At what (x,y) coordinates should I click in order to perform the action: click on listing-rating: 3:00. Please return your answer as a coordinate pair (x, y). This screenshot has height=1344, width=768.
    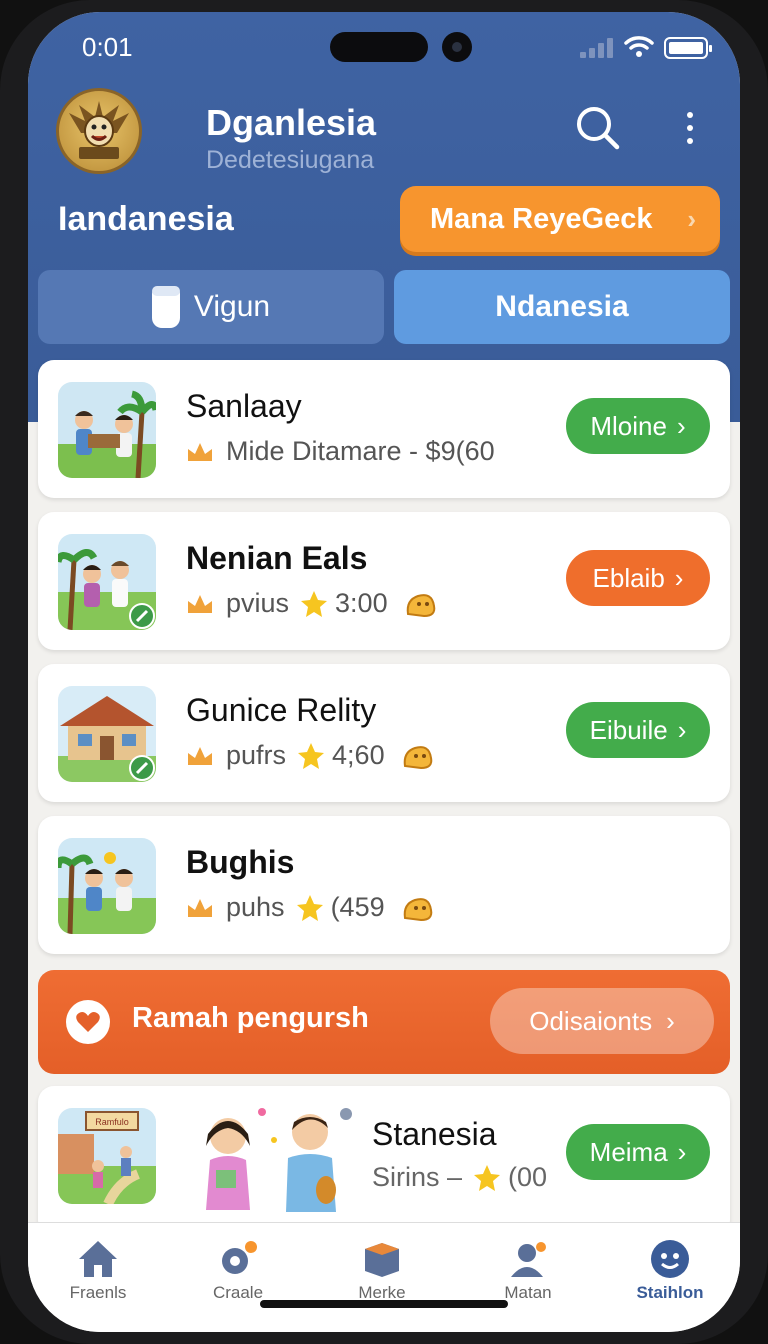
    Looking at the image, I should click on (361, 603).